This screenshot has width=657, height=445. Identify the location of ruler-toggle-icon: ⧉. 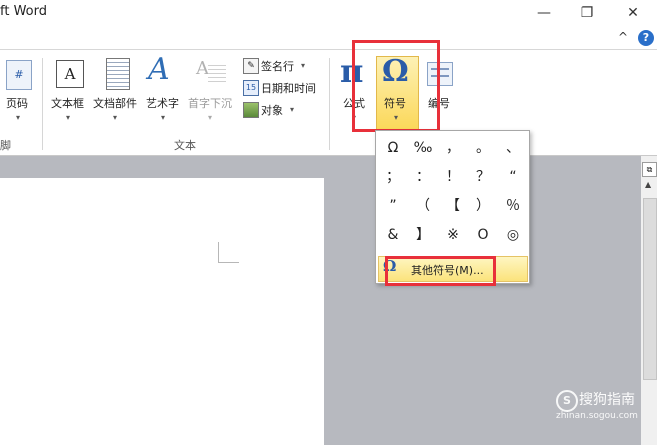
(649, 169).